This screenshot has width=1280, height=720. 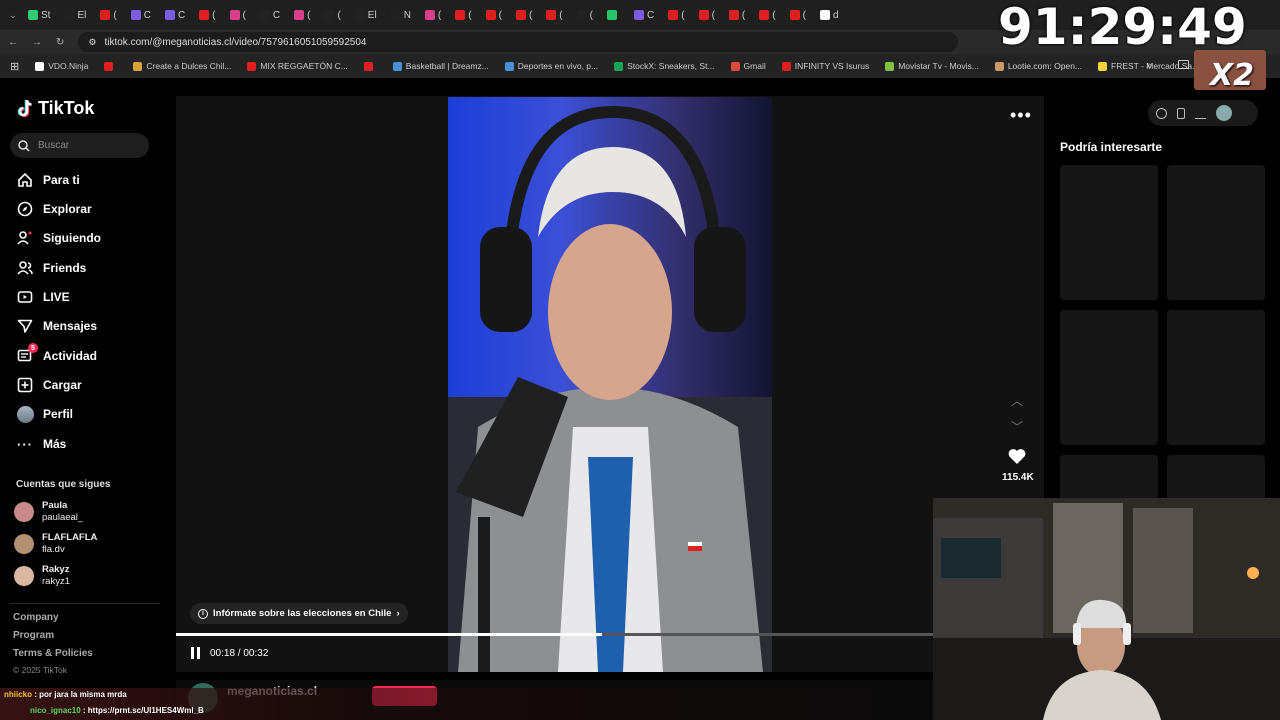 What do you see at coordinates (91, 444) in the screenshot?
I see `sidebar-item-more: ··· Más` at bounding box center [91, 444].